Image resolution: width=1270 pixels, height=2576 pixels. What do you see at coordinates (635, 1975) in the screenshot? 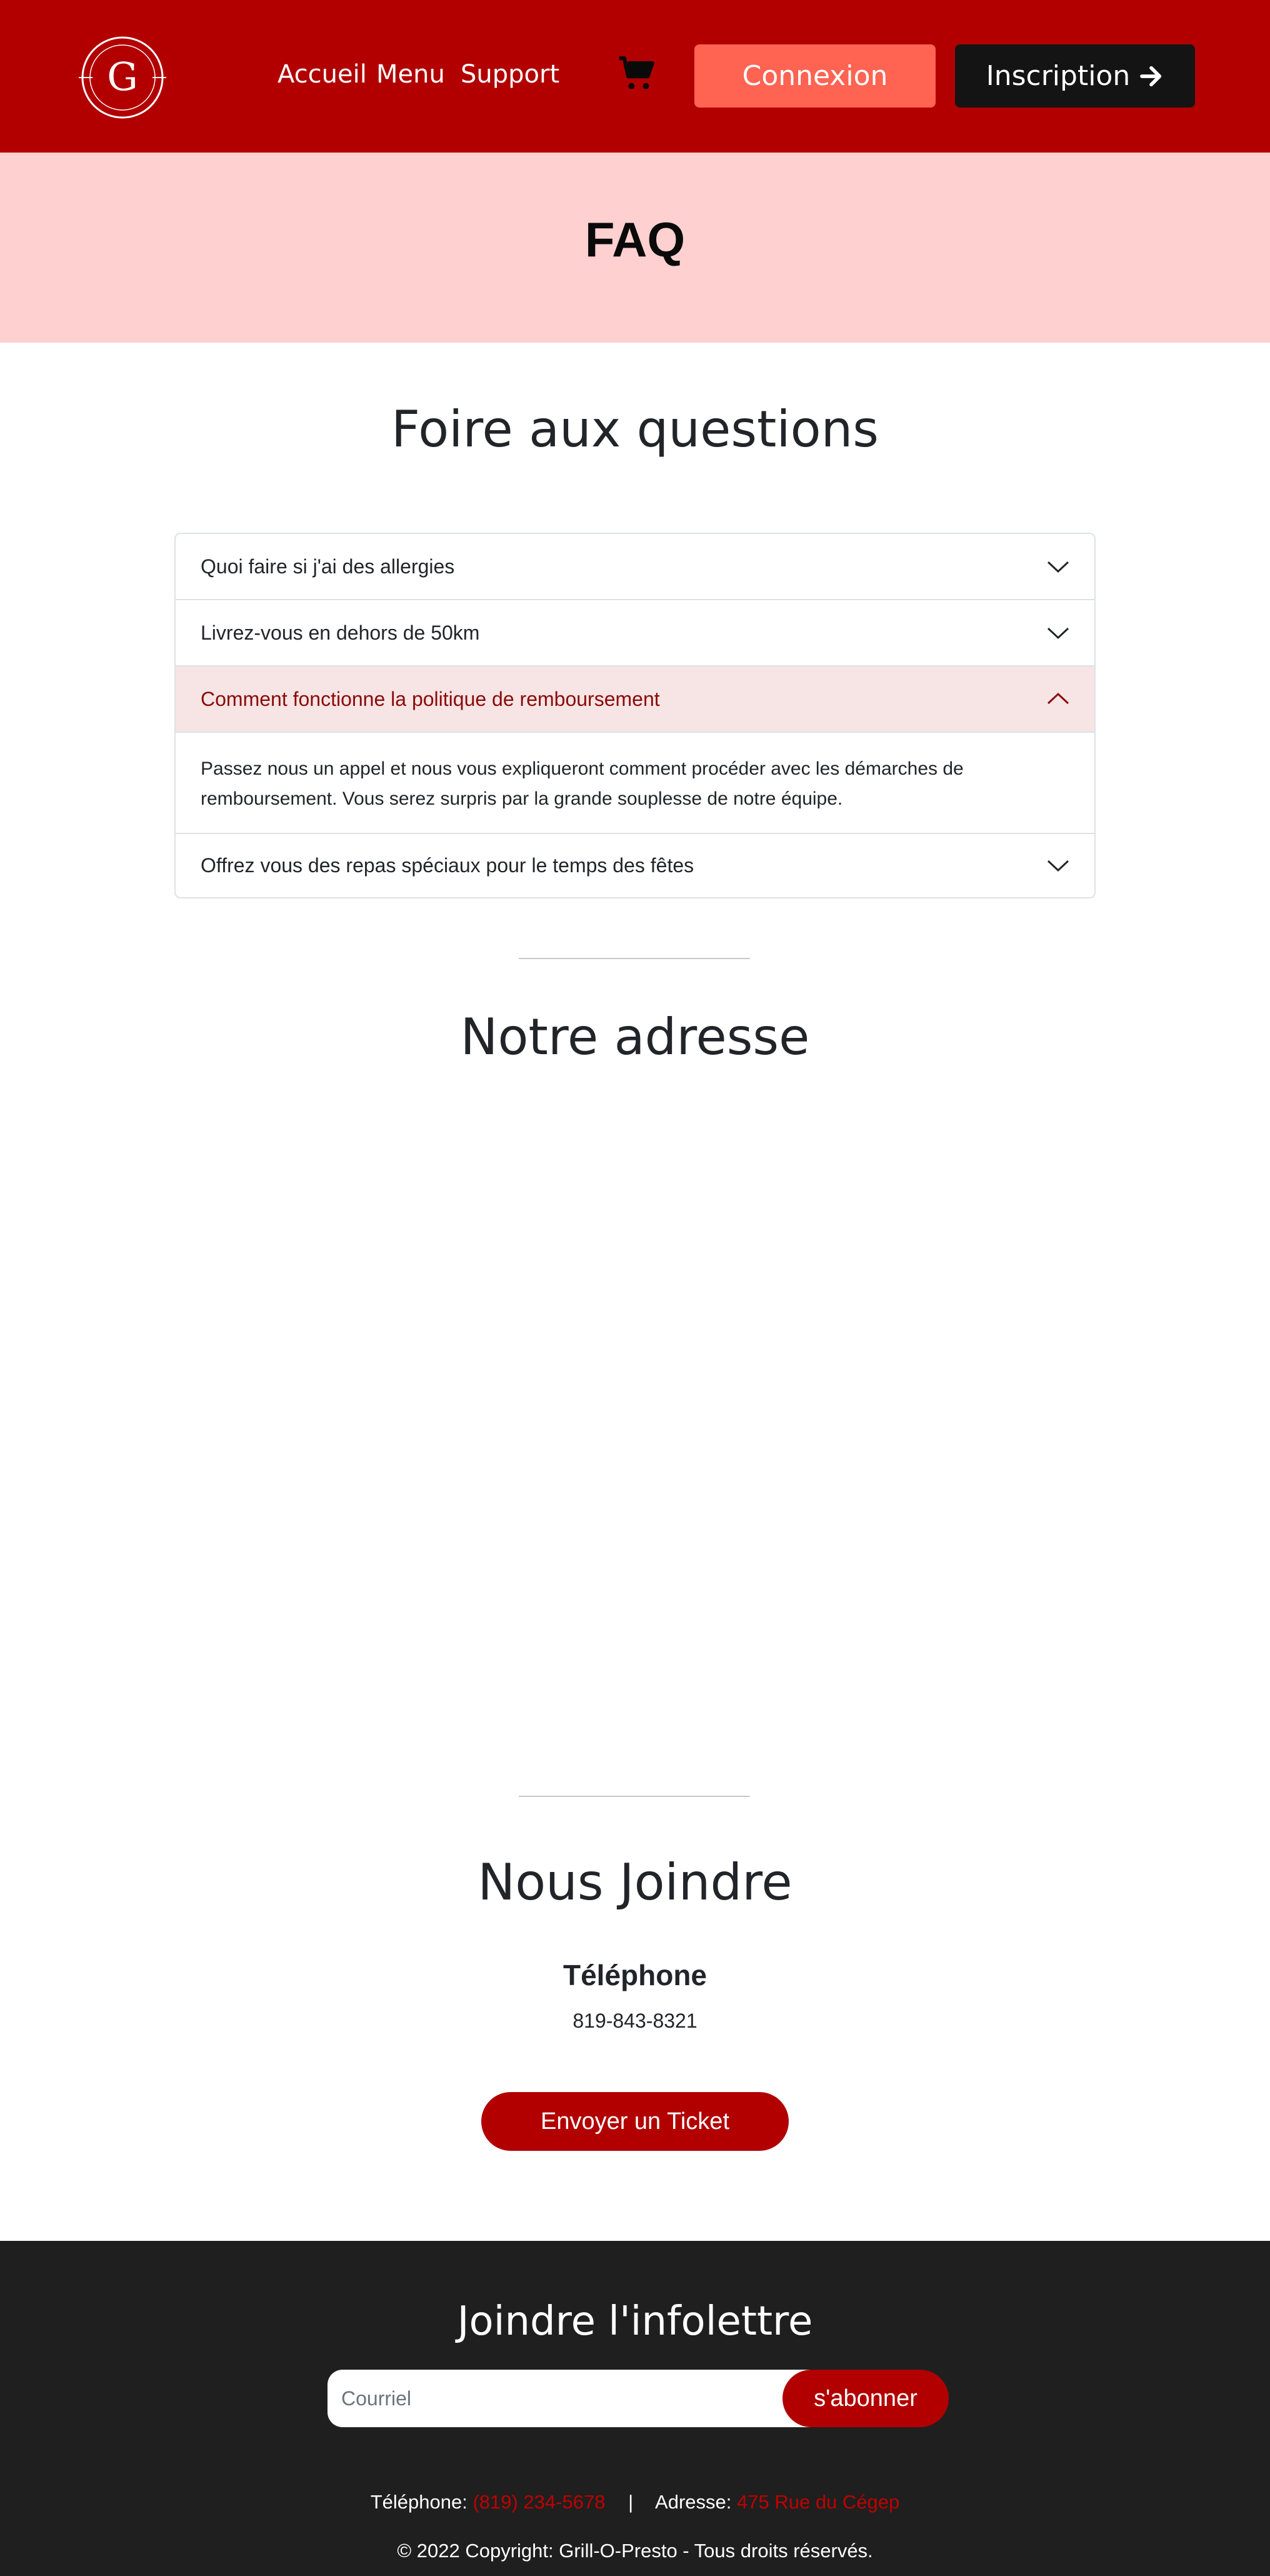
I see `phone-heading: Téléphone` at bounding box center [635, 1975].